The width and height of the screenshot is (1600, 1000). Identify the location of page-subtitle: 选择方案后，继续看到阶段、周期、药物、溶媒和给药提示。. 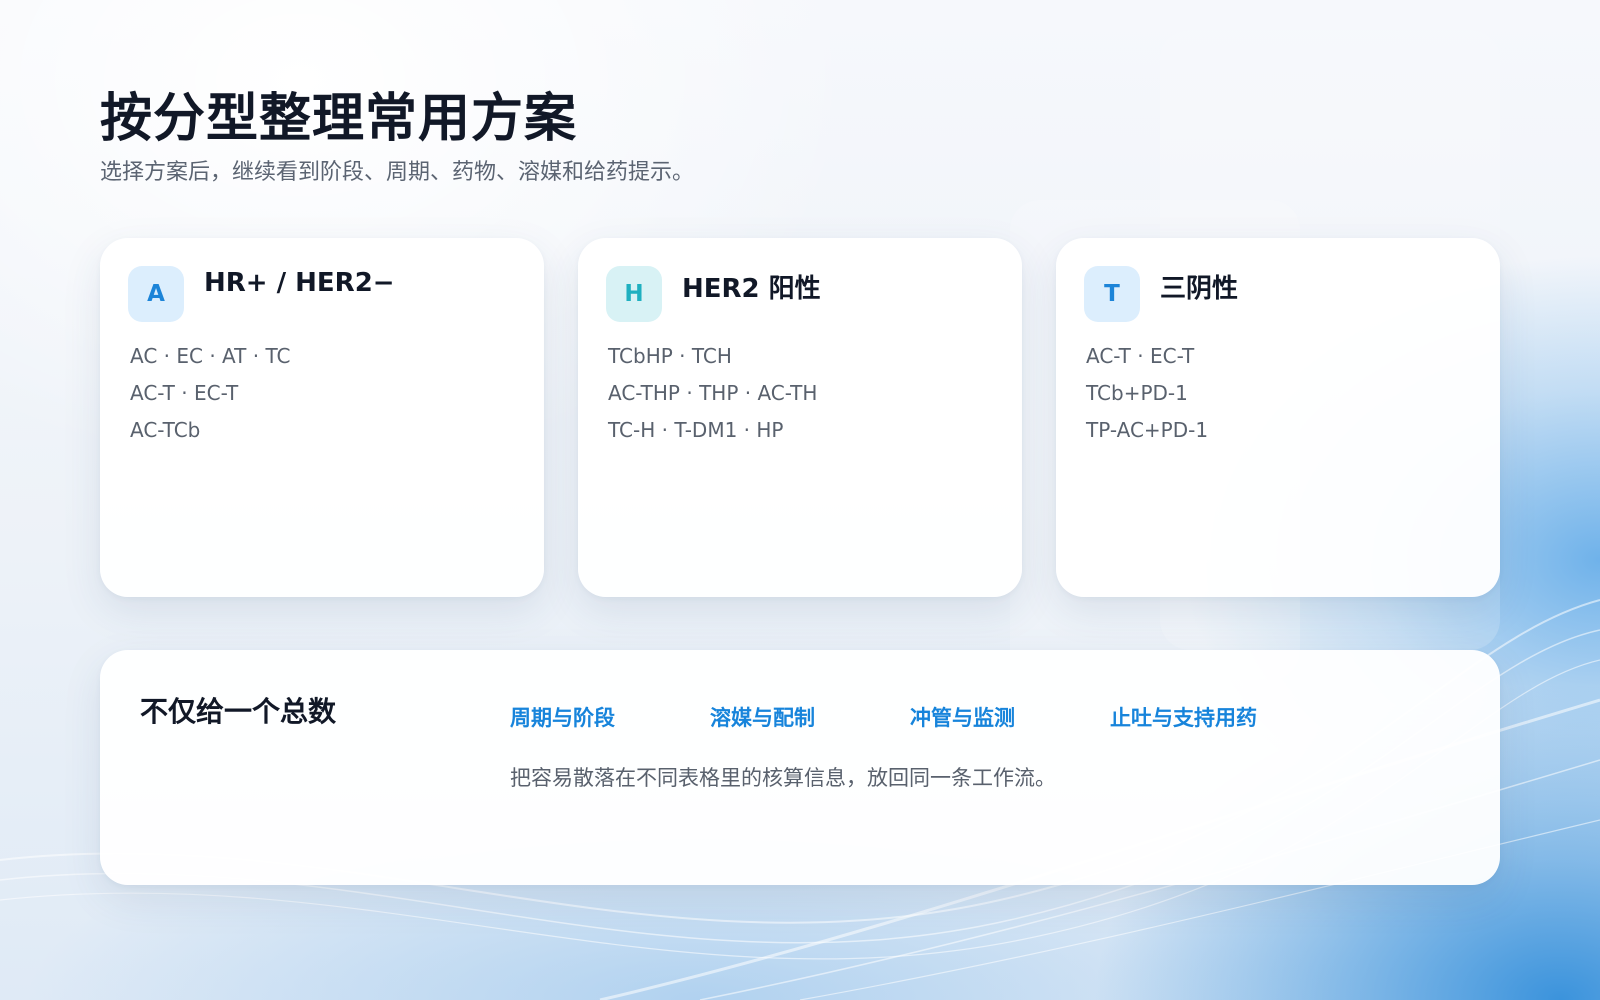
(397, 172).